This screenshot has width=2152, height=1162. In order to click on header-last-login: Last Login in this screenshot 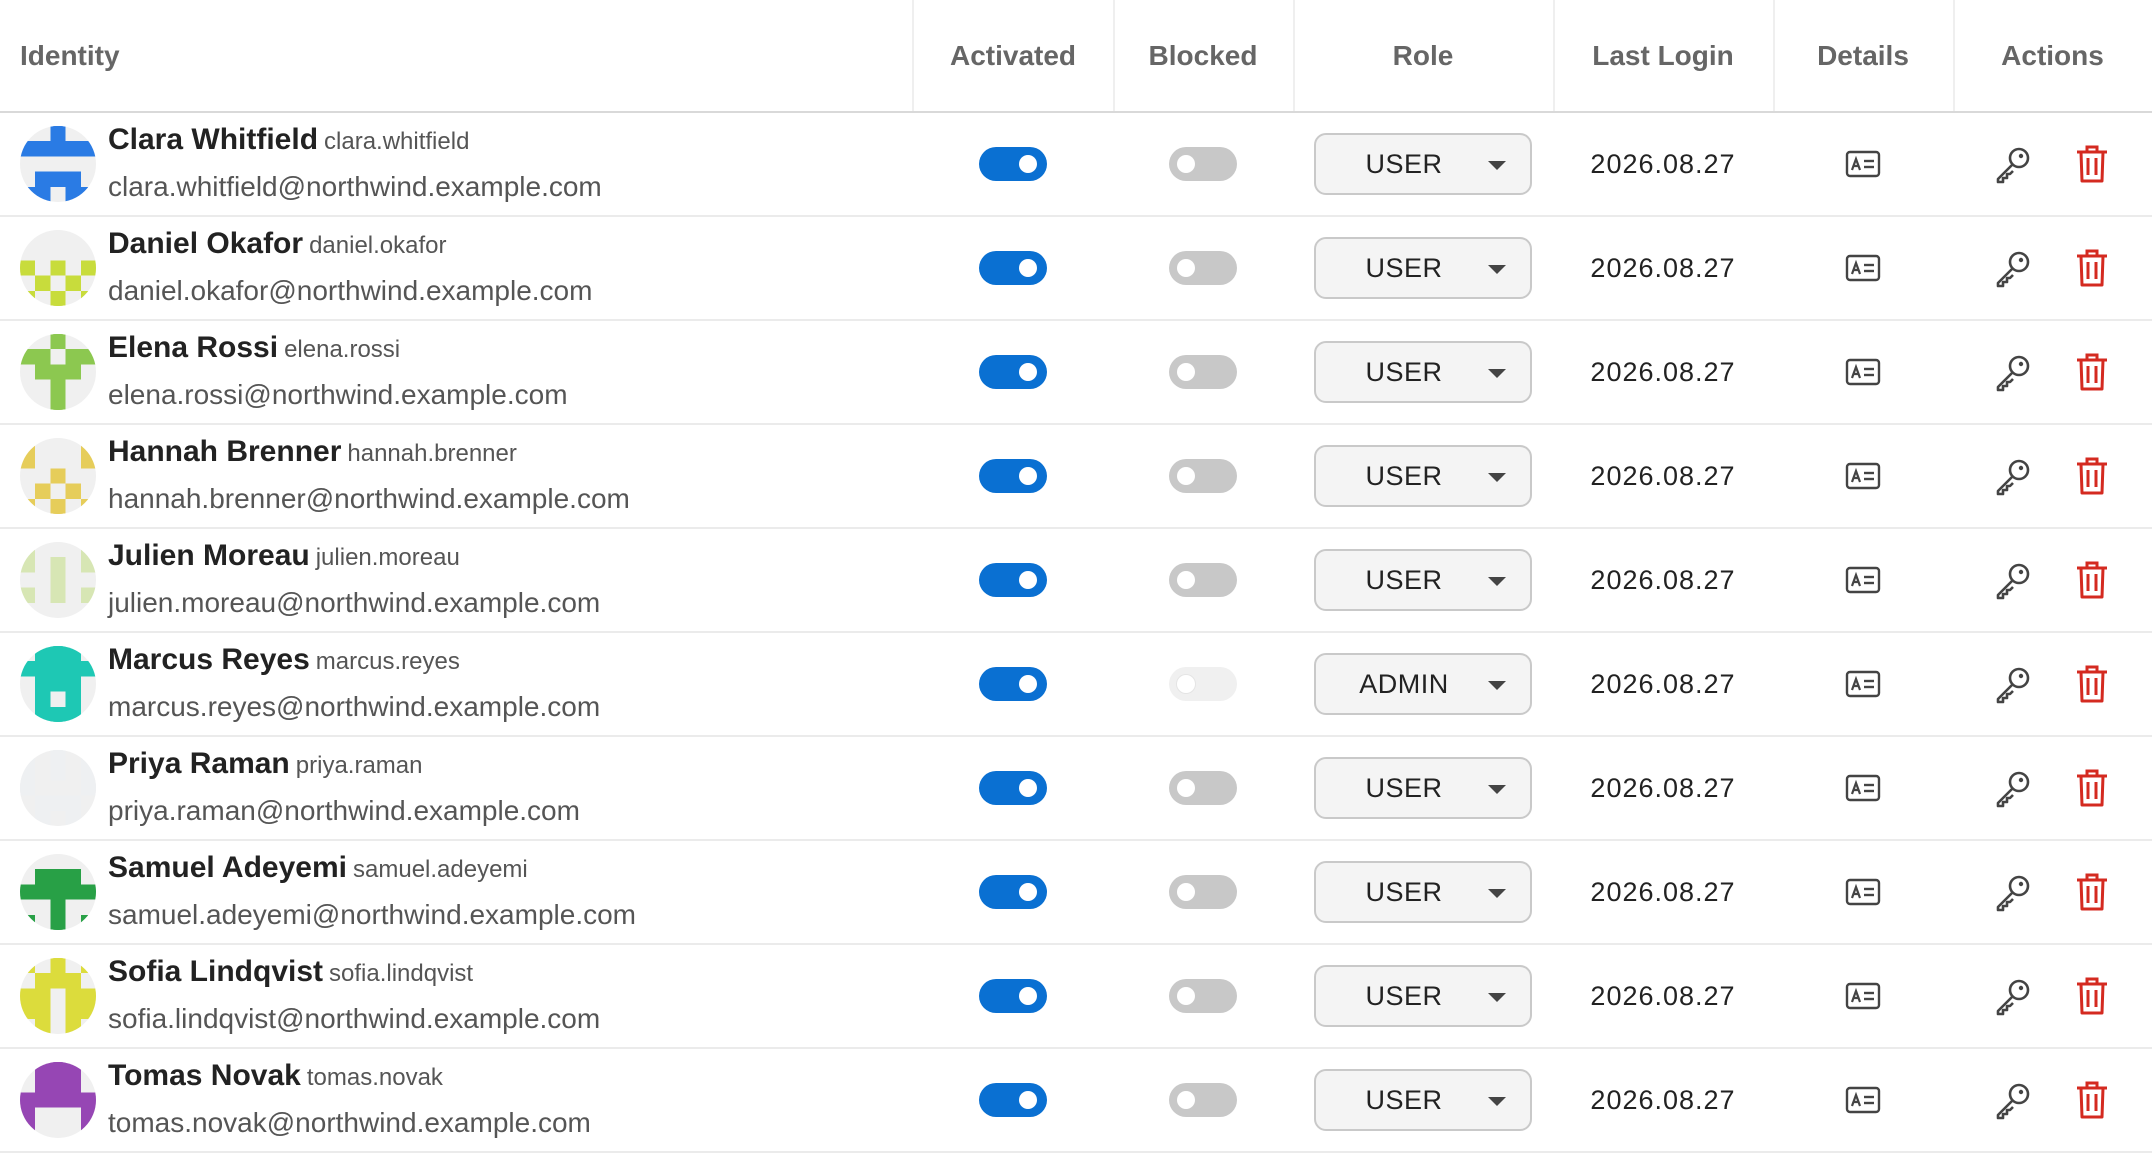, I will do `click(1663, 55)`.